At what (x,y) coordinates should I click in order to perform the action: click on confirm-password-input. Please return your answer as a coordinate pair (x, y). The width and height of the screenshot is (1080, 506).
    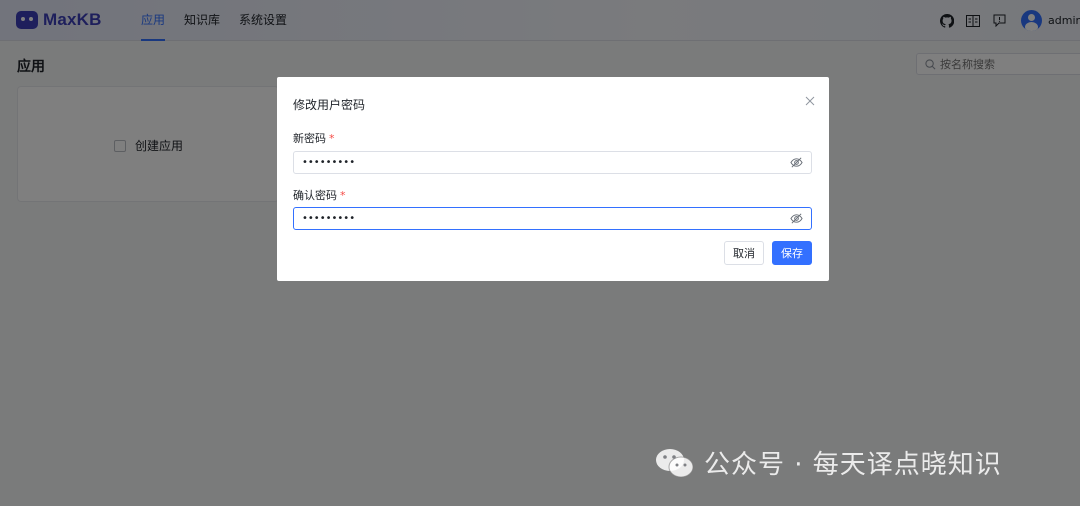
    Looking at the image, I should click on (546, 218).